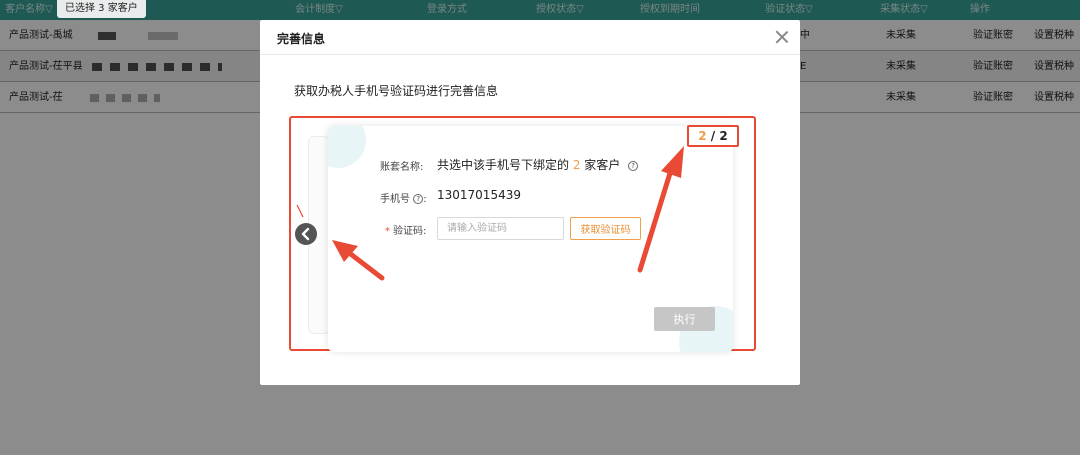  I want to click on code-label: 验证码:, so click(410, 231).